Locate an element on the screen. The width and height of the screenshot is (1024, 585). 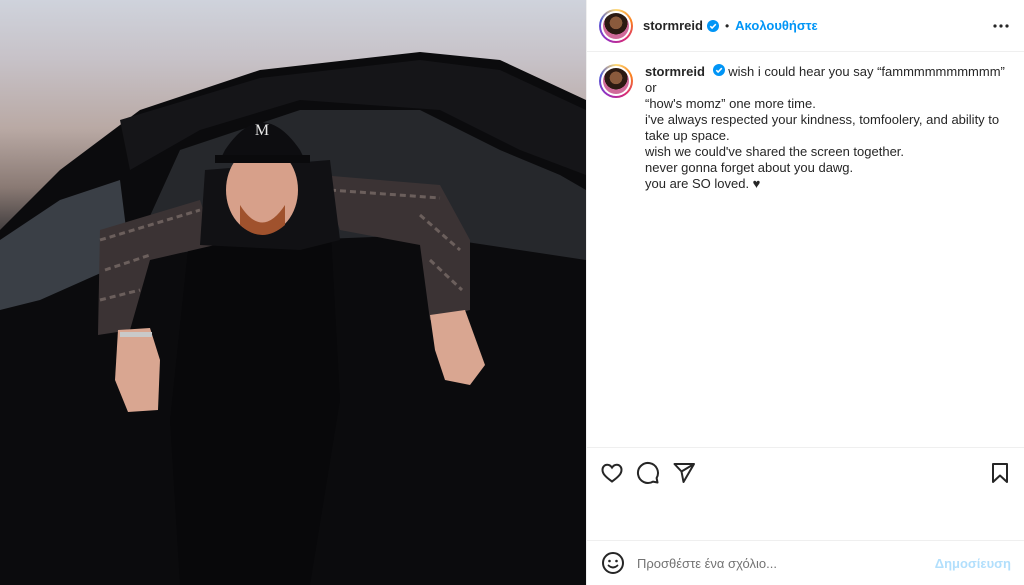
action-bar is located at coordinates (805, 472).